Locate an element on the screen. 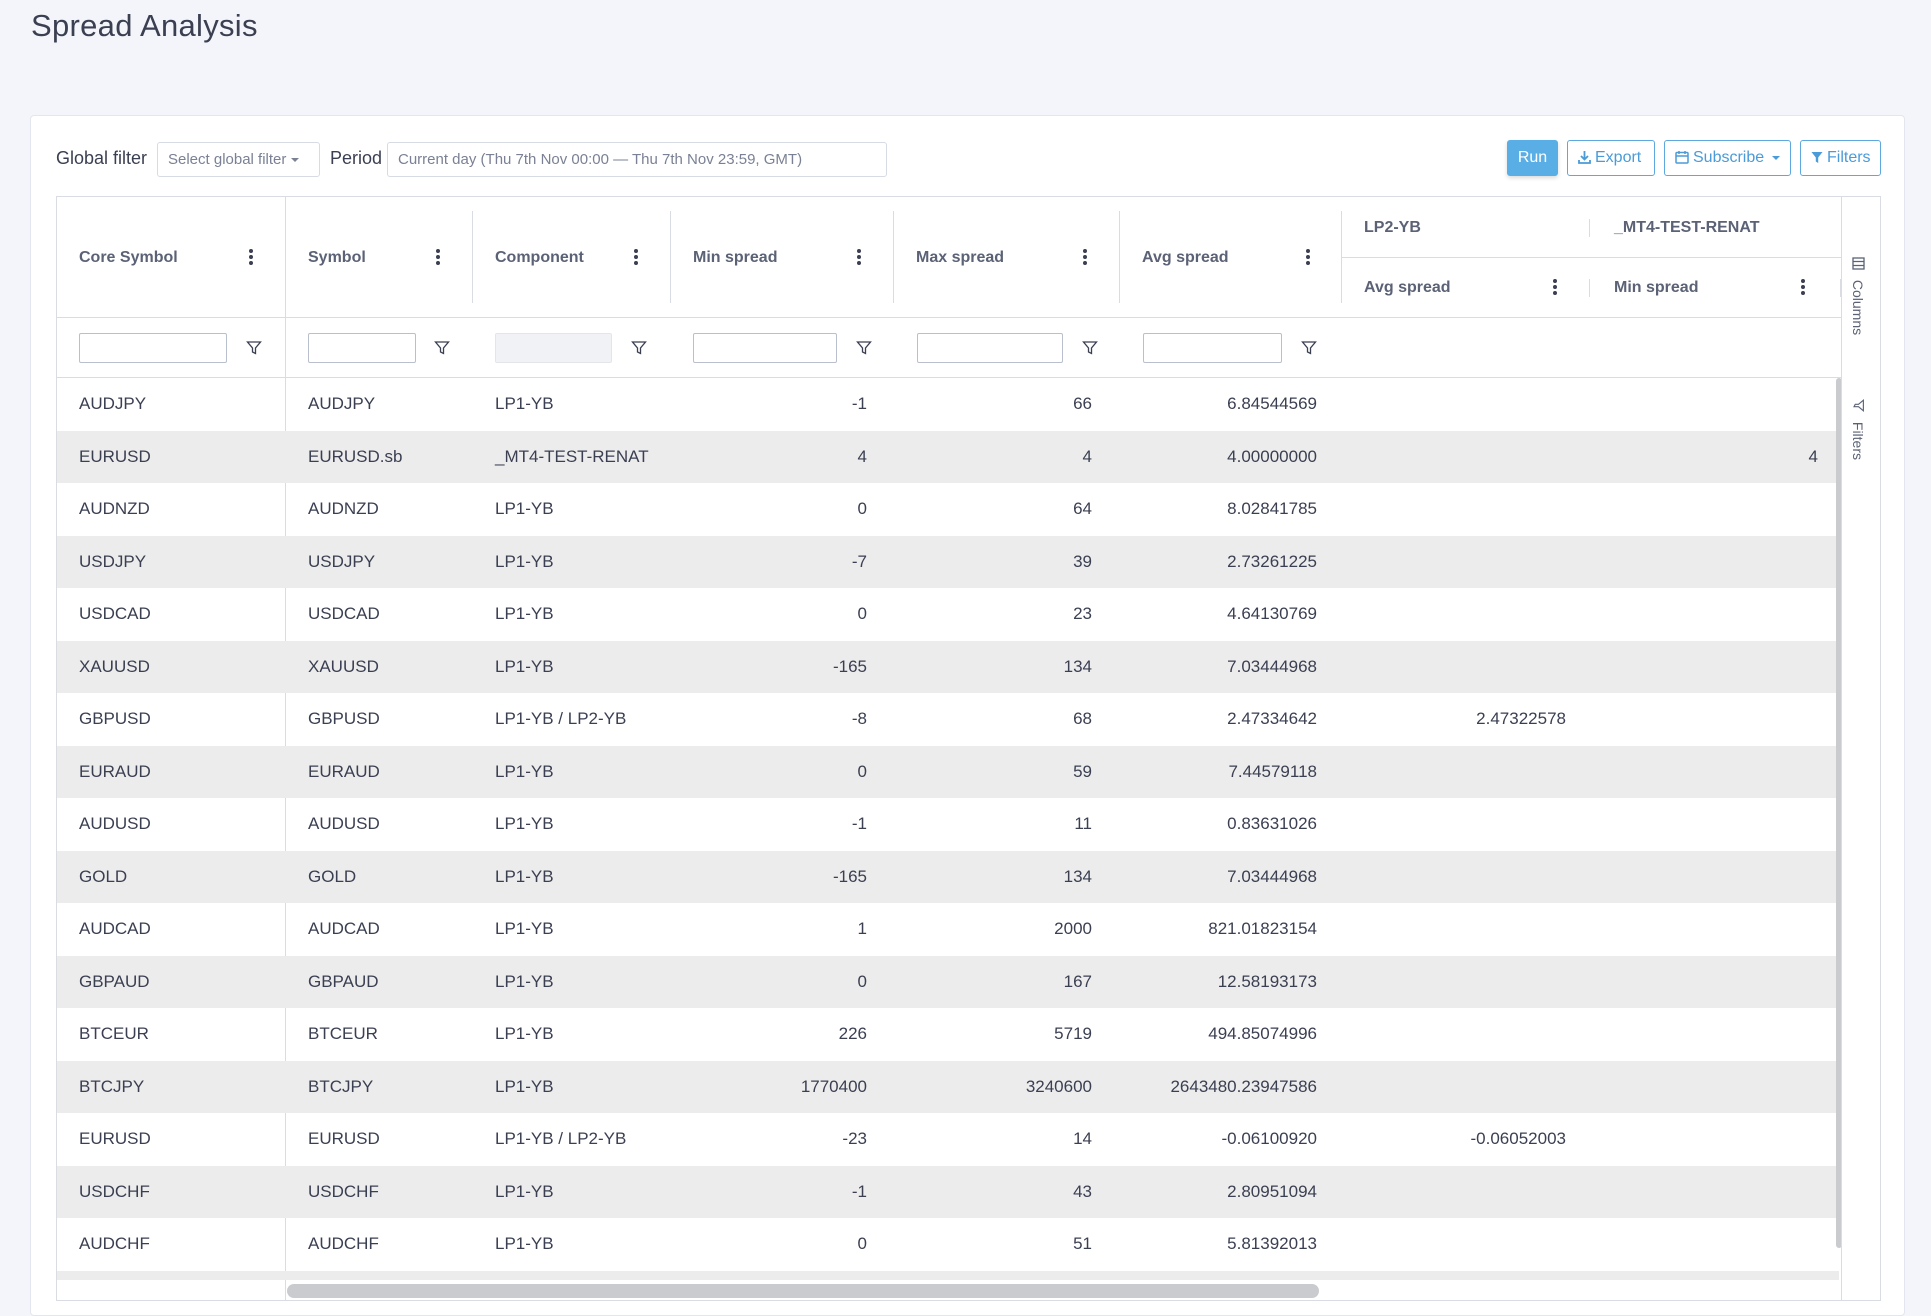 This screenshot has height=1316, width=1931. table-row: GOLD GOLD LP1-YB -165 134 7.03444968 is located at coordinates (948, 877).